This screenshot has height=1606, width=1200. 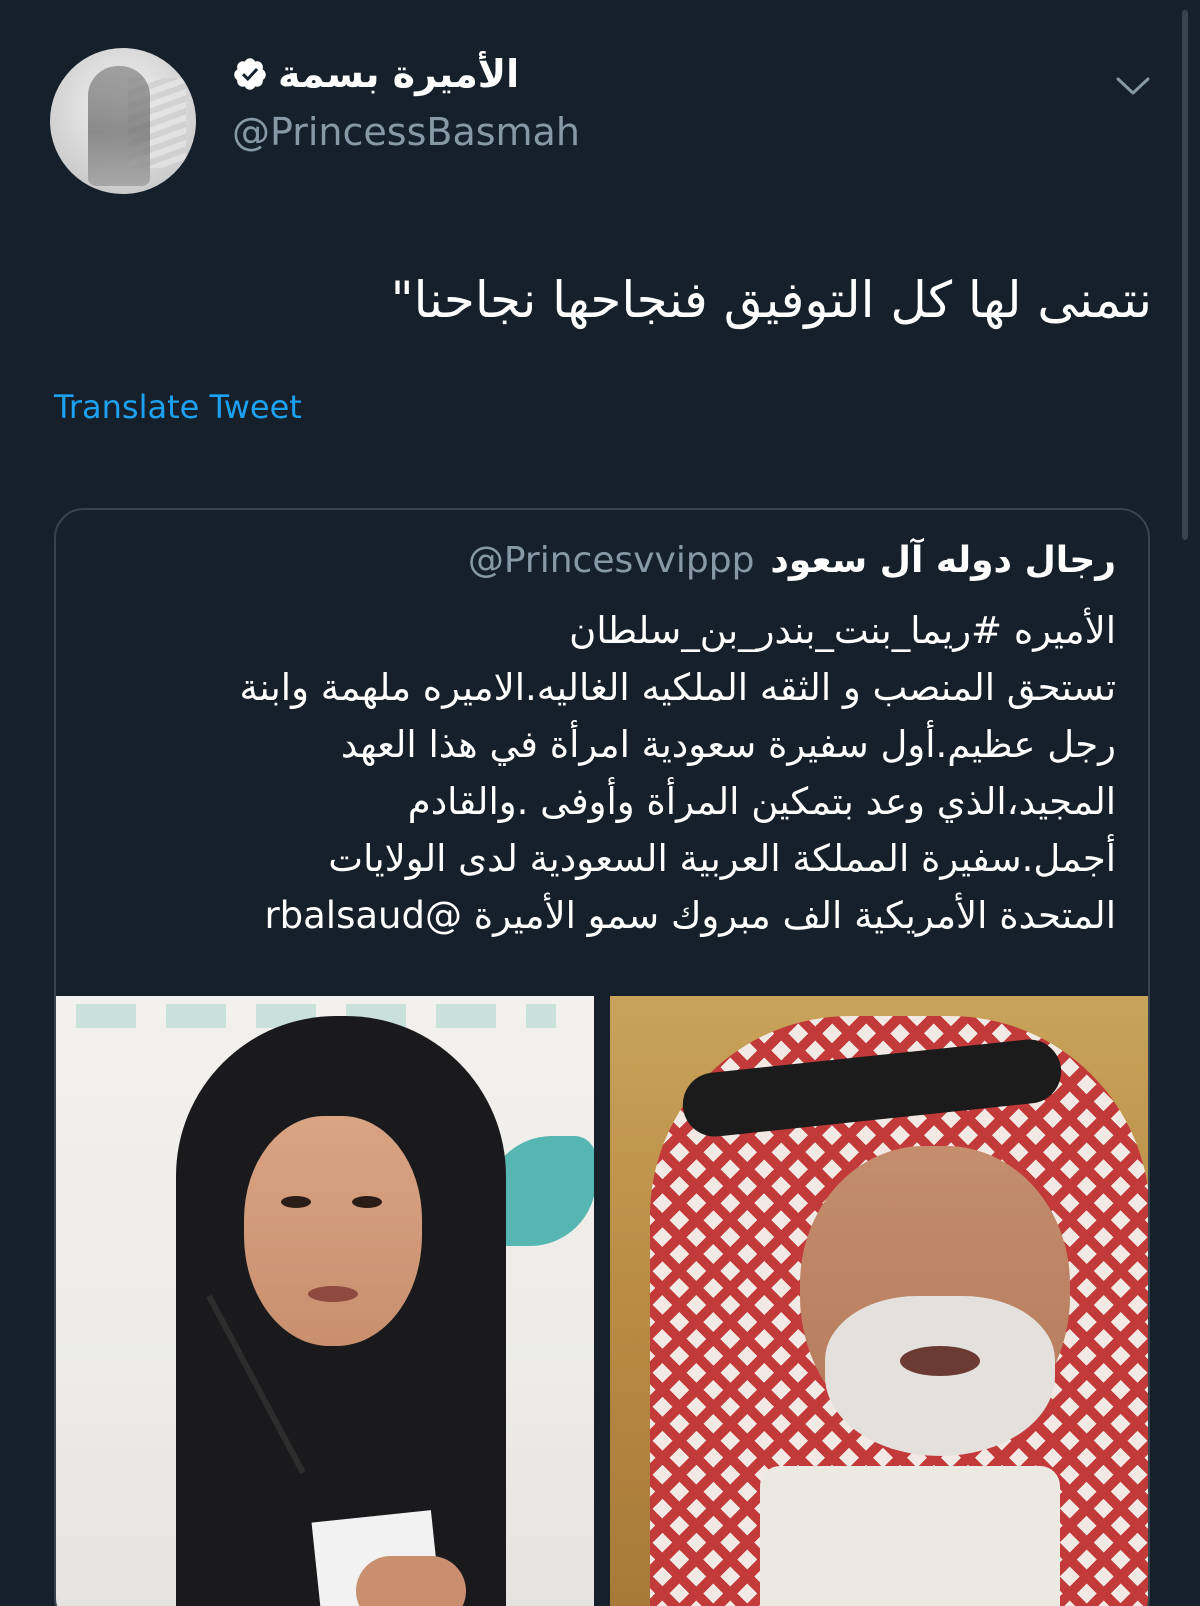 What do you see at coordinates (943, 560) in the screenshot?
I see `quoted-author-display-name: رجال دوله آل سعود` at bounding box center [943, 560].